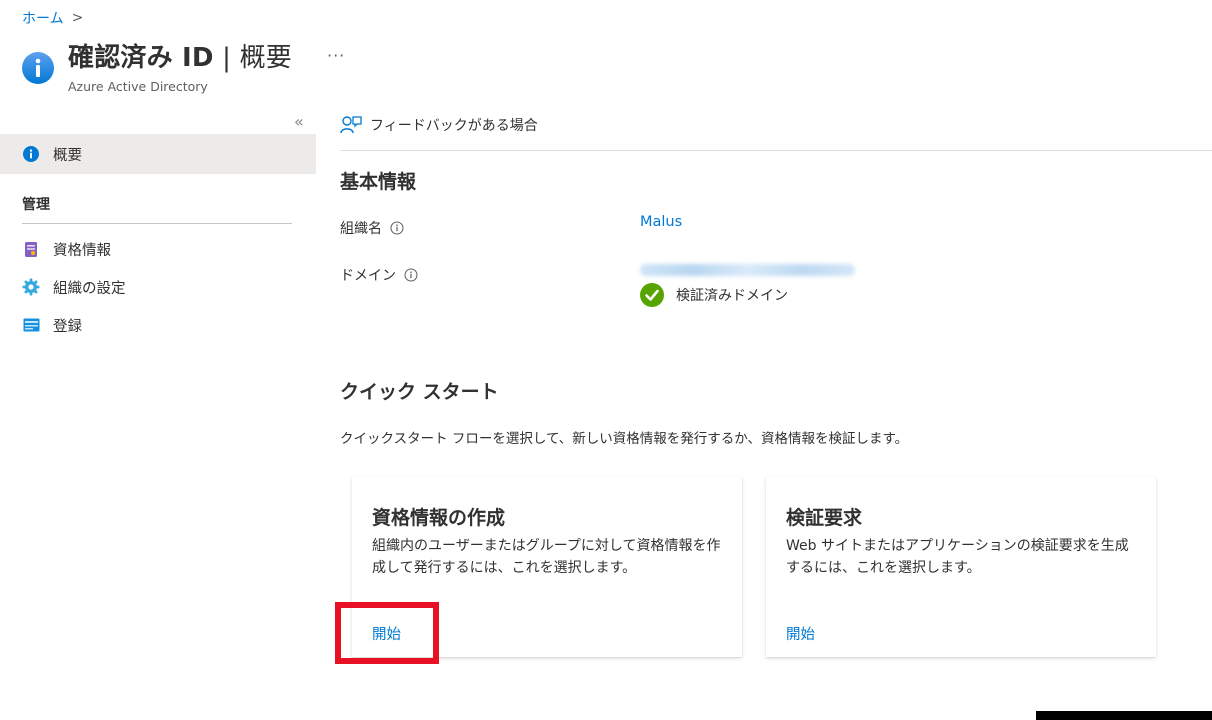 Image resolution: width=1212 pixels, height=720 pixels. I want to click on page-title-sub: 概要, so click(266, 58).